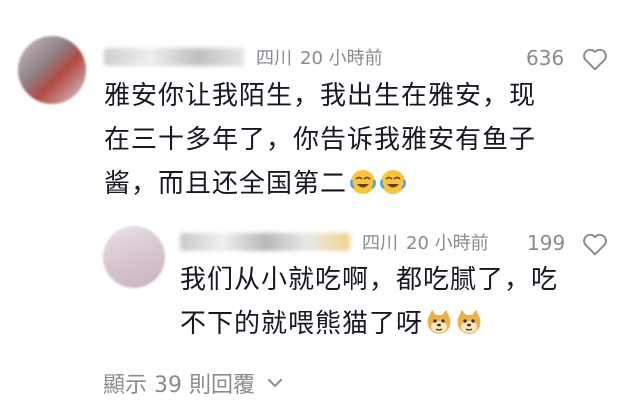 This screenshot has width=640, height=402. What do you see at coordinates (380, 243) in the screenshot?
I see `reply-location: 四川` at bounding box center [380, 243].